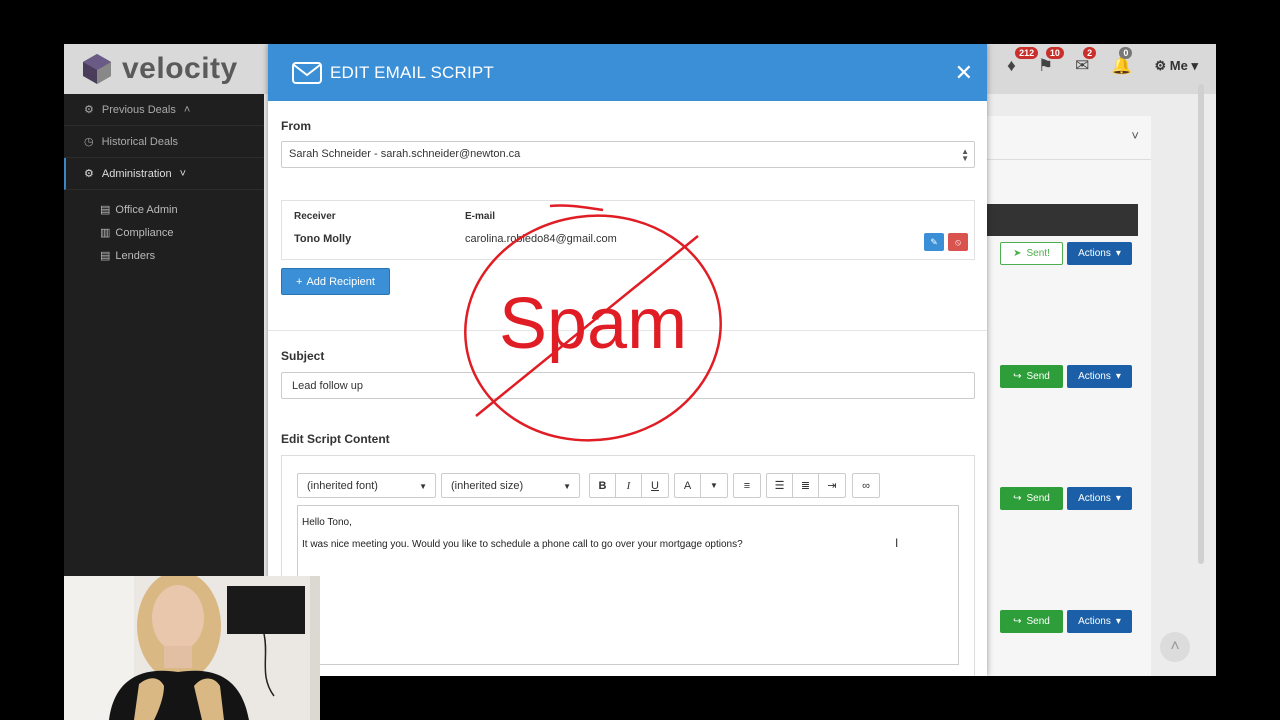  What do you see at coordinates (1069, 396) in the screenshot?
I see `background-content-panel: ˅` at bounding box center [1069, 396].